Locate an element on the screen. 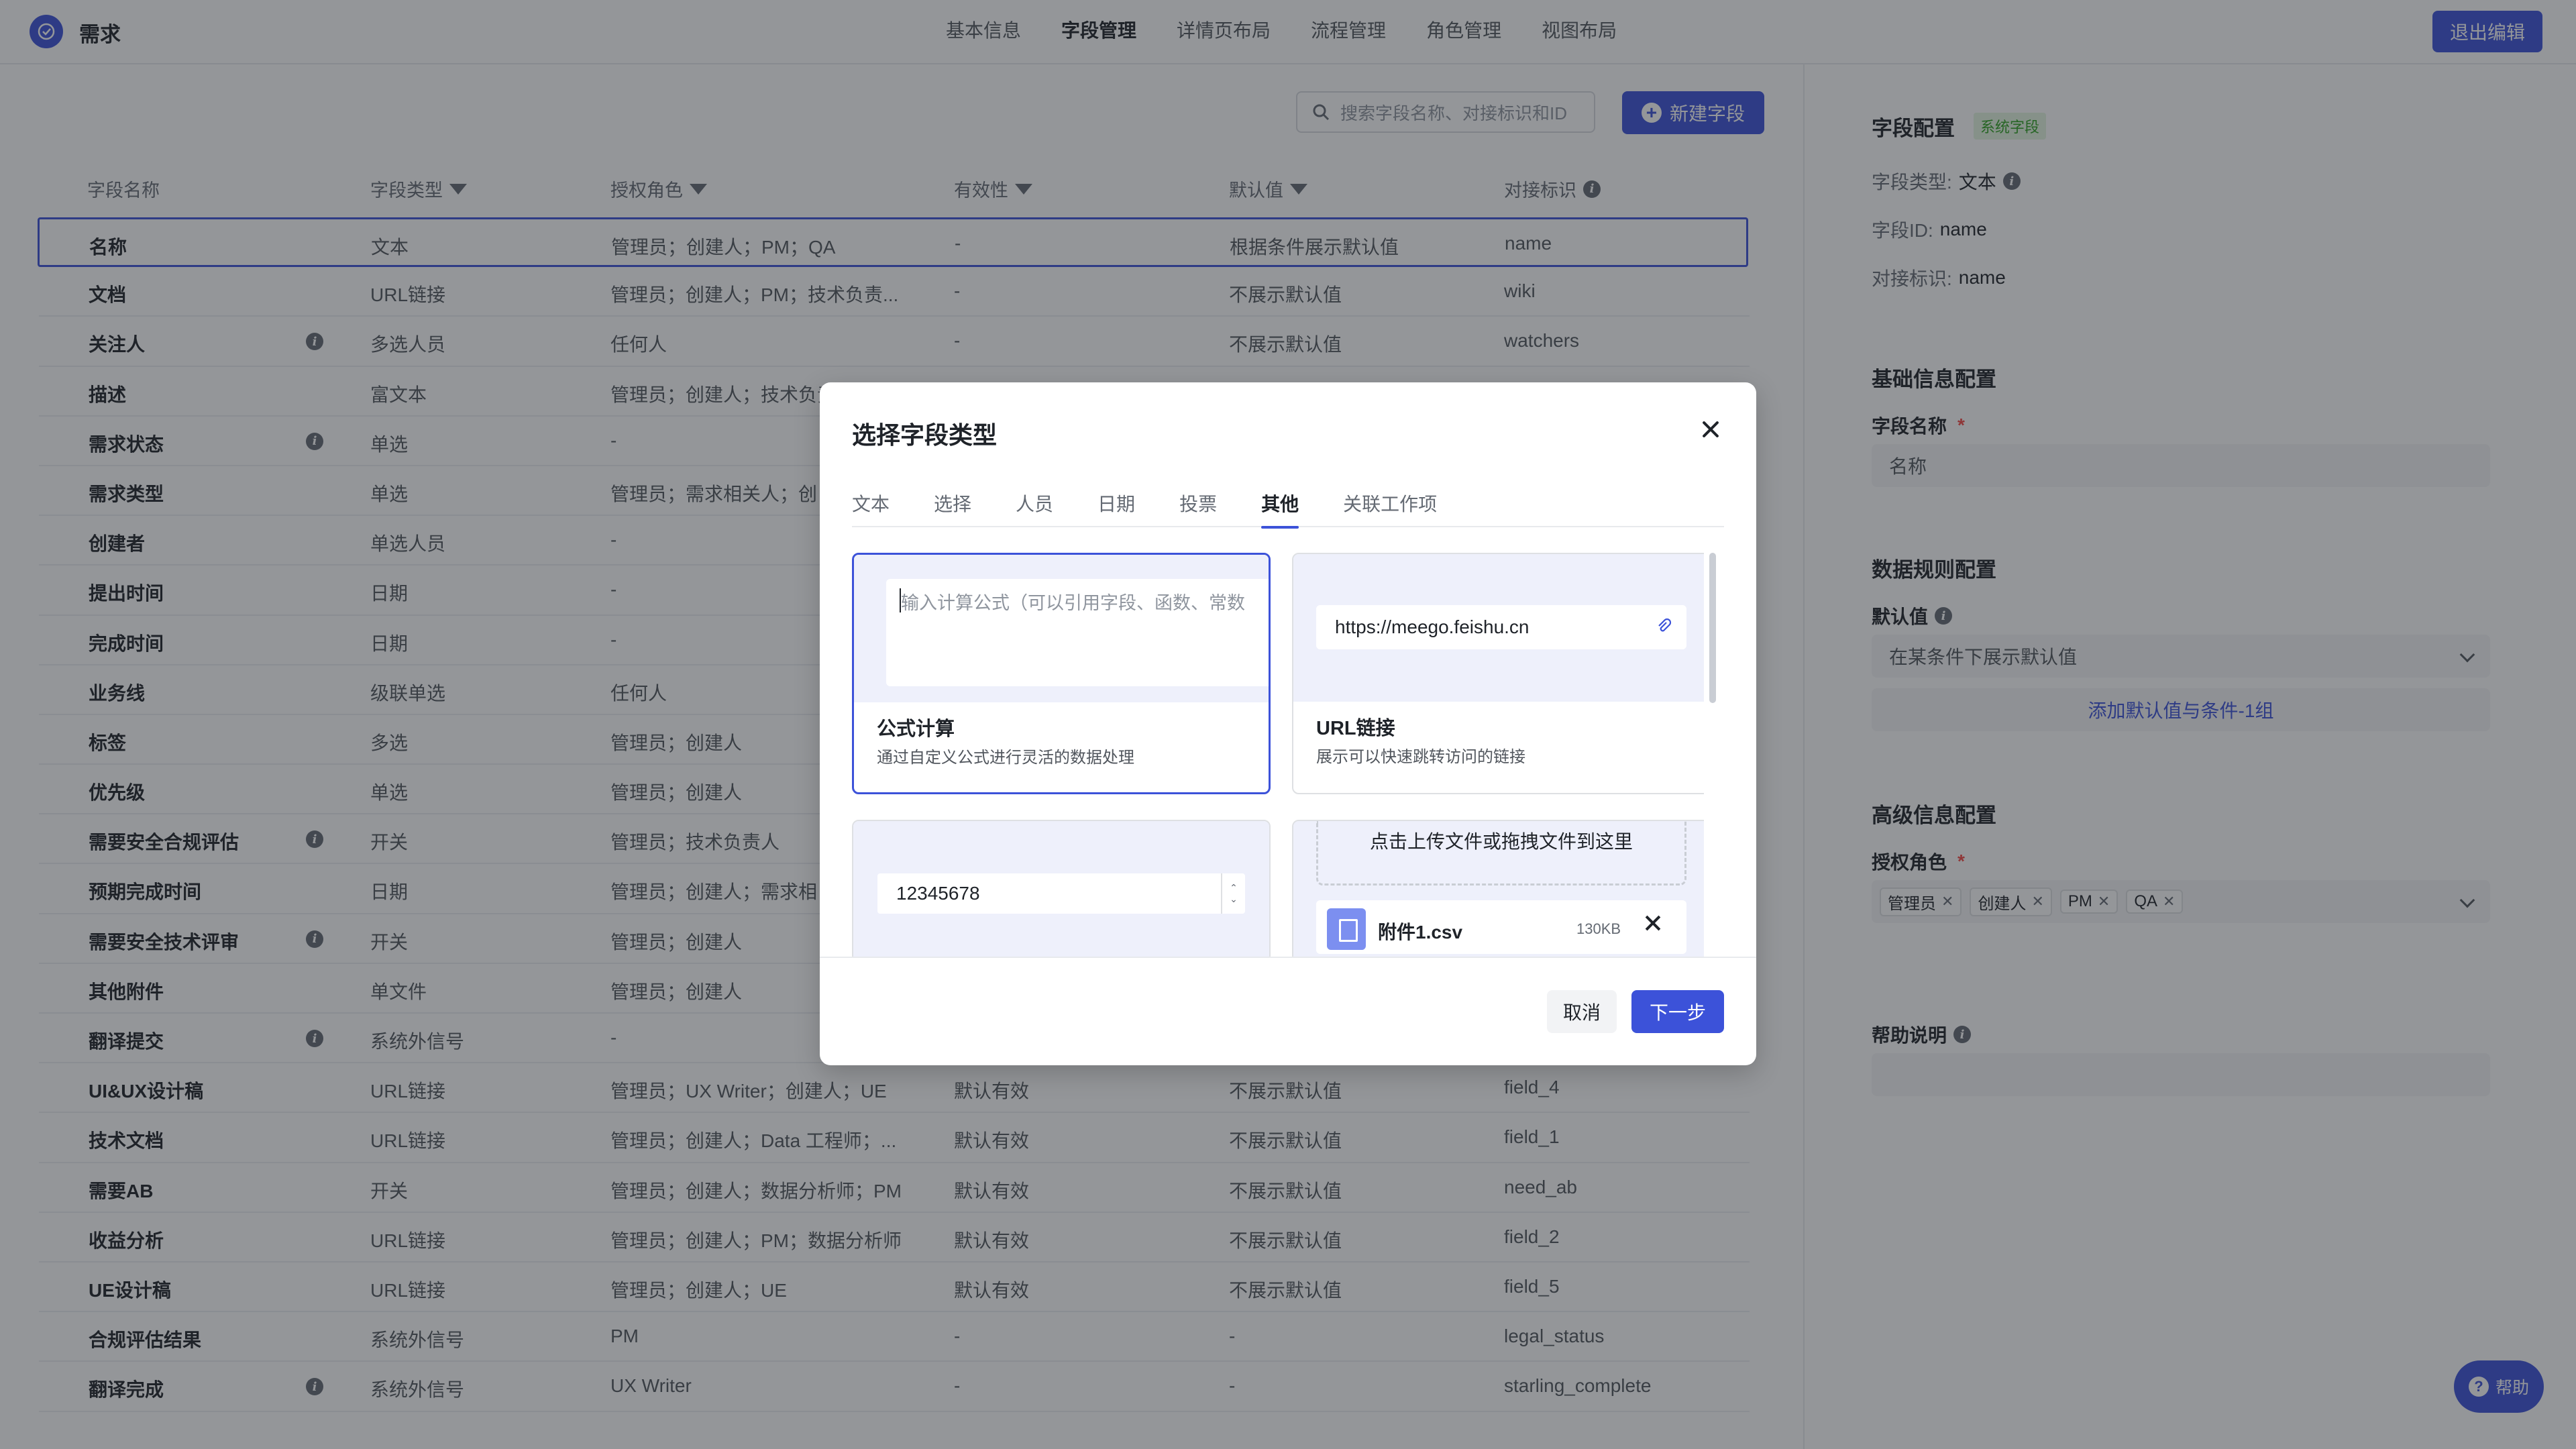 The width and height of the screenshot is (2576, 1449). field-type-tabs: 文本 选择 人员 日期 投票 其他 关联工作项 is located at coordinates (1288, 509).